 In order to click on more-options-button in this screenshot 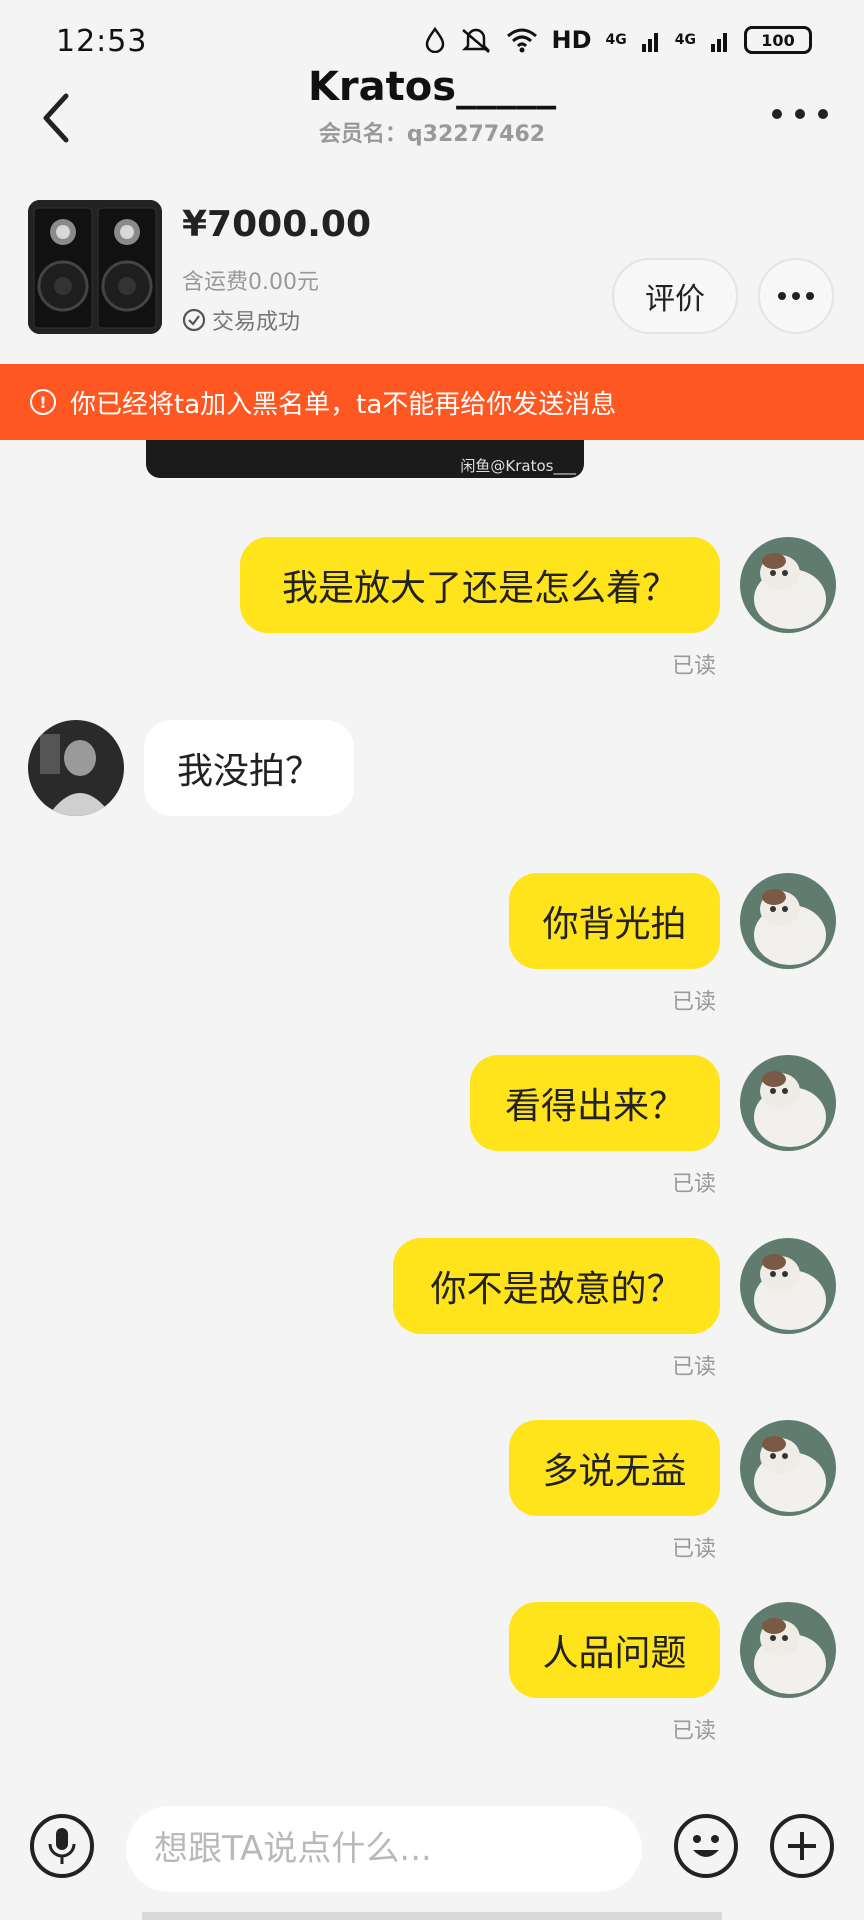, I will do `click(800, 114)`.